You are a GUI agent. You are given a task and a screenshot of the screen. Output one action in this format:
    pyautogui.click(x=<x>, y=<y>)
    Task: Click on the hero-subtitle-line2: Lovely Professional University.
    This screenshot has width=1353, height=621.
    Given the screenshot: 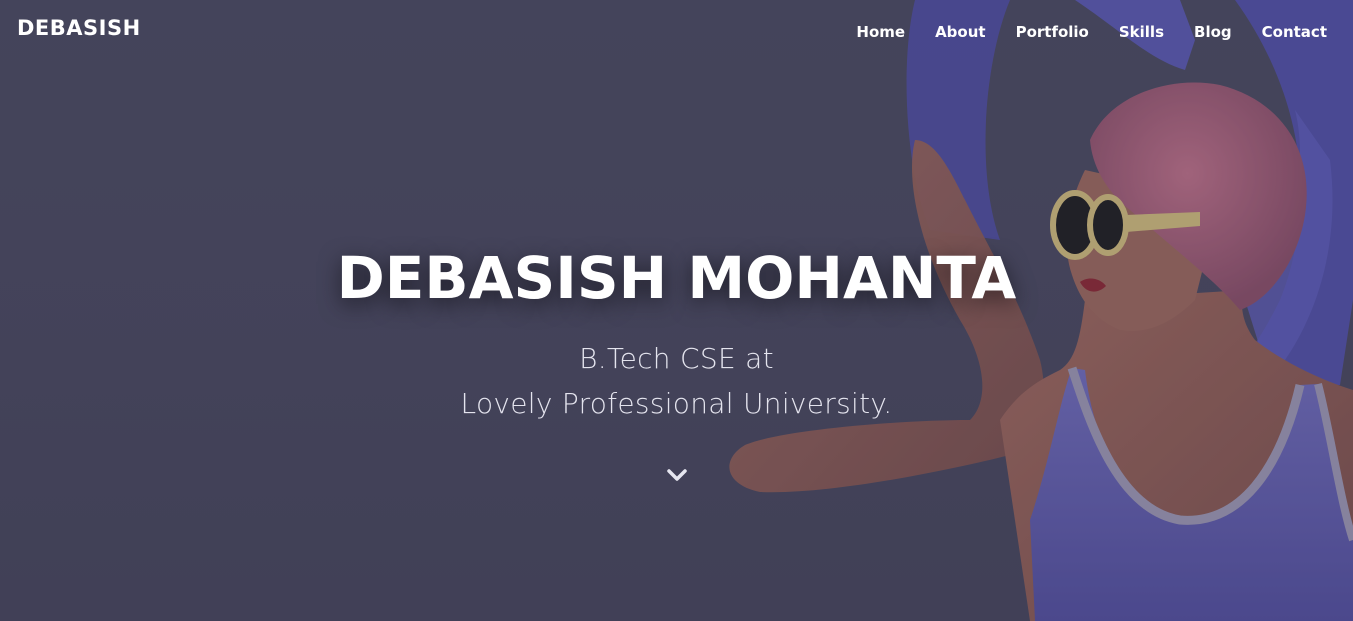 What is the action you would take?
    pyautogui.click(x=676, y=403)
    